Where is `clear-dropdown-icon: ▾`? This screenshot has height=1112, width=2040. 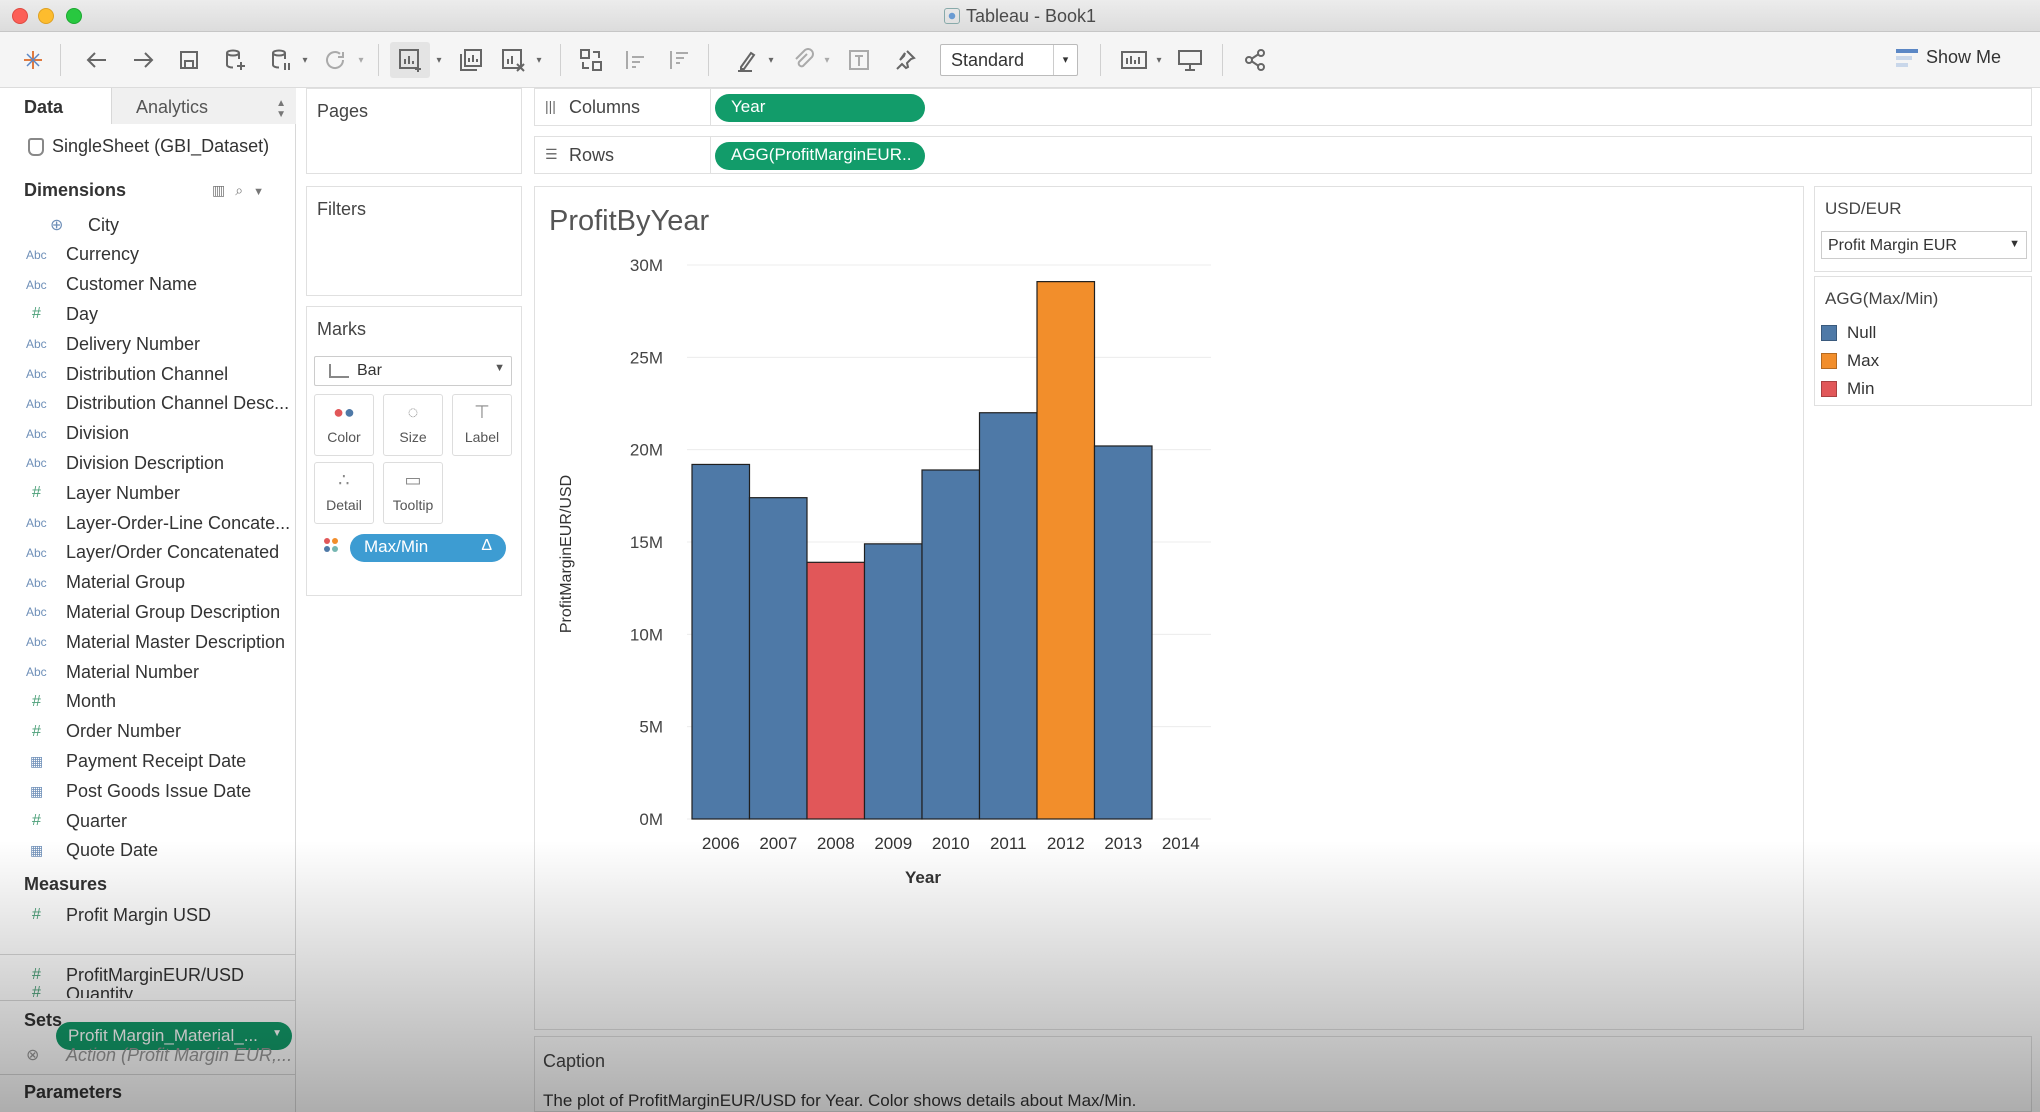
clear-dropdown-icon: ▾ is located at coordinates (539, 60).